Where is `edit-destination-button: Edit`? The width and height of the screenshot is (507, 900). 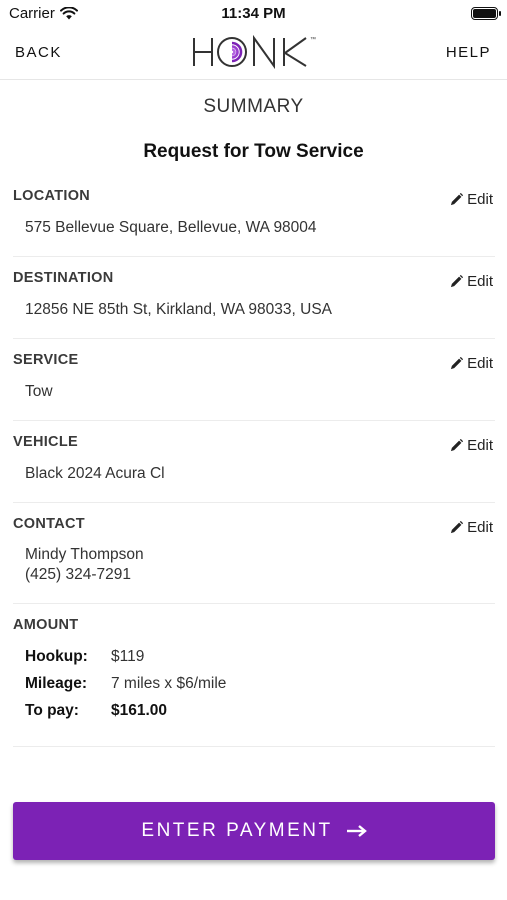 edit-destination-button: Edit is located at coordinates (471, 281).